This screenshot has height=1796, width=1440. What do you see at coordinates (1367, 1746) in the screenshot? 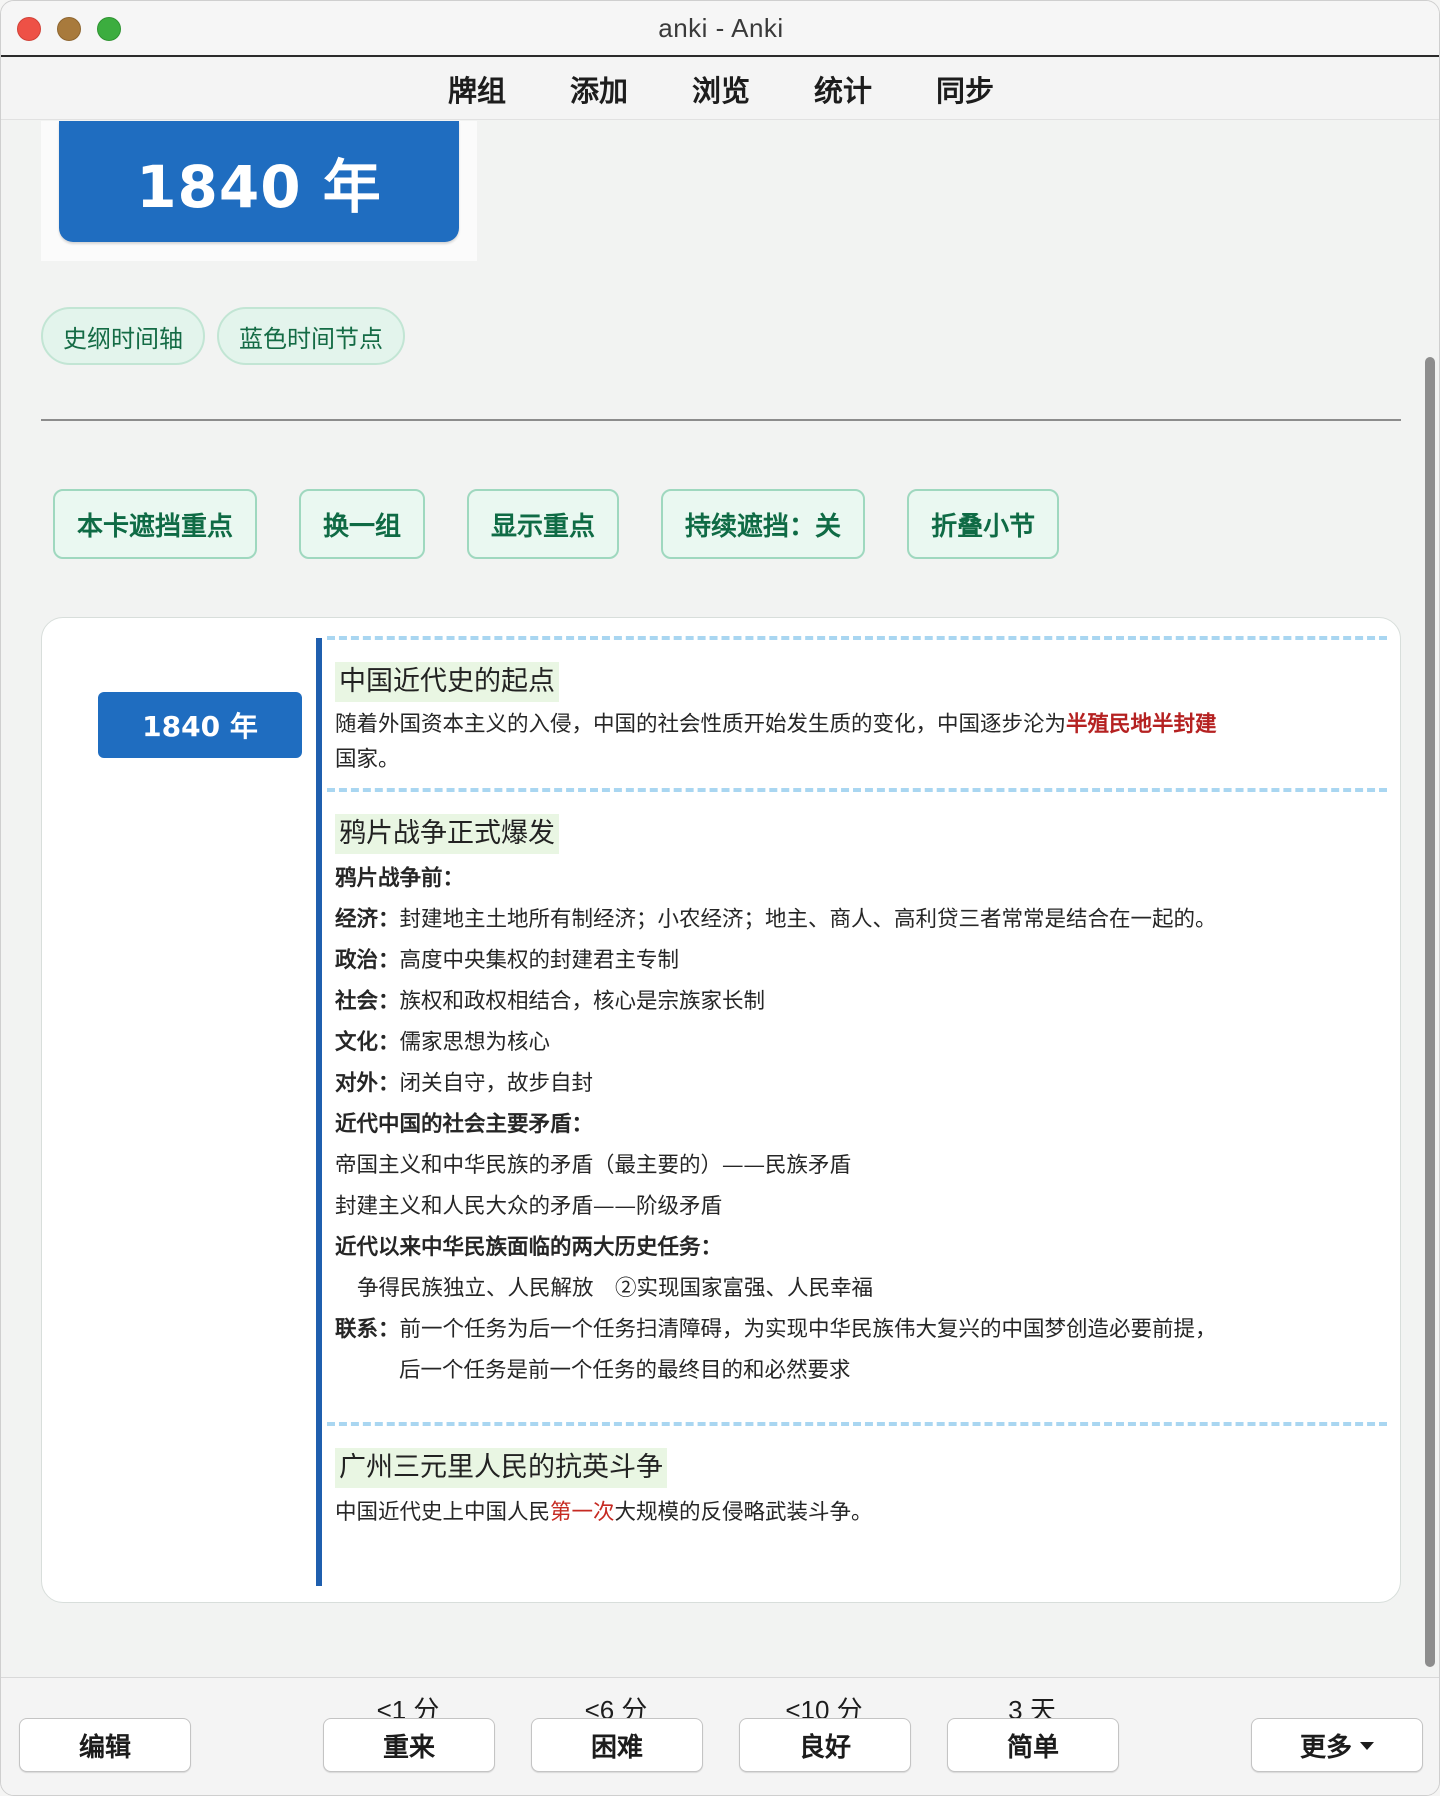
I see `caret-down-icon` at bounding box center [1367, 1746].